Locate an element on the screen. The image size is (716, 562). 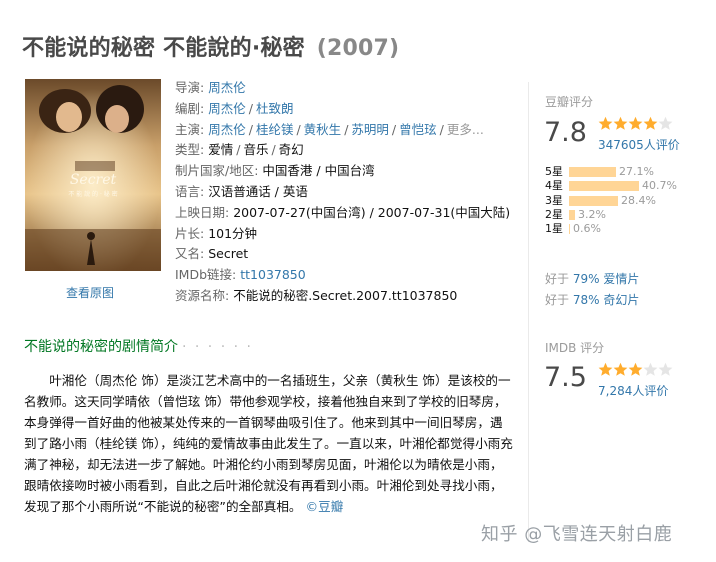
movie-poster: Secret 不 能 說 的 · 秘 密 is located at coordinates (93, 175).